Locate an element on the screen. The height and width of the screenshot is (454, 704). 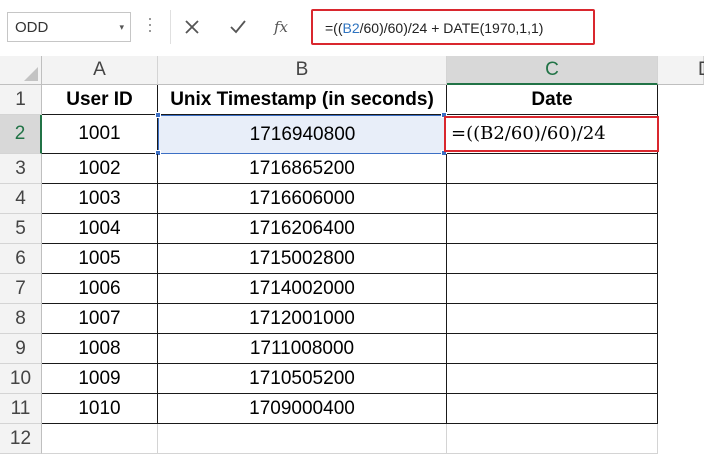
formula-prefix: =(( is located at coordinates (334, 28).